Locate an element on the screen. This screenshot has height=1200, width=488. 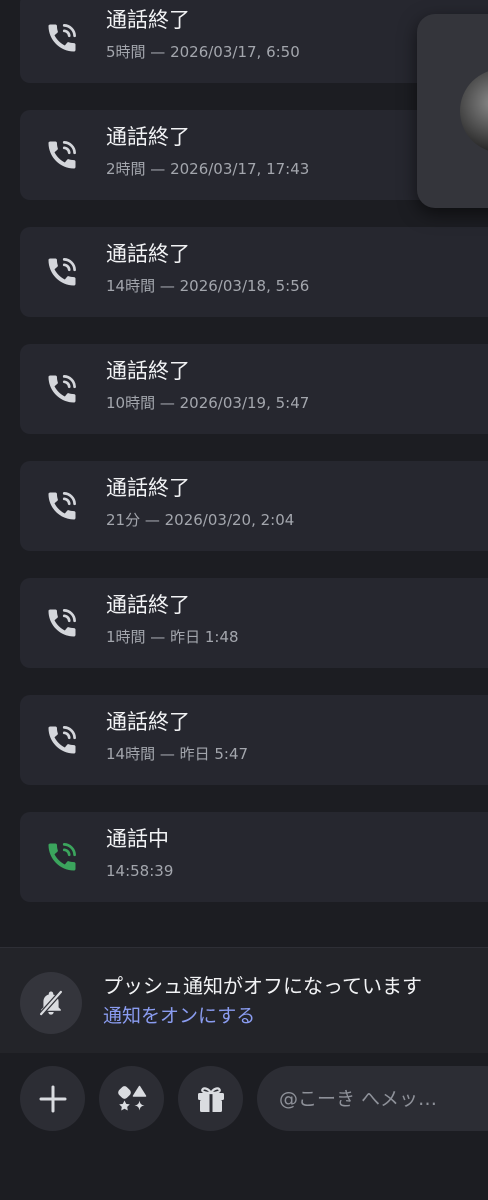
avatar is located at coordinates (474, 111).